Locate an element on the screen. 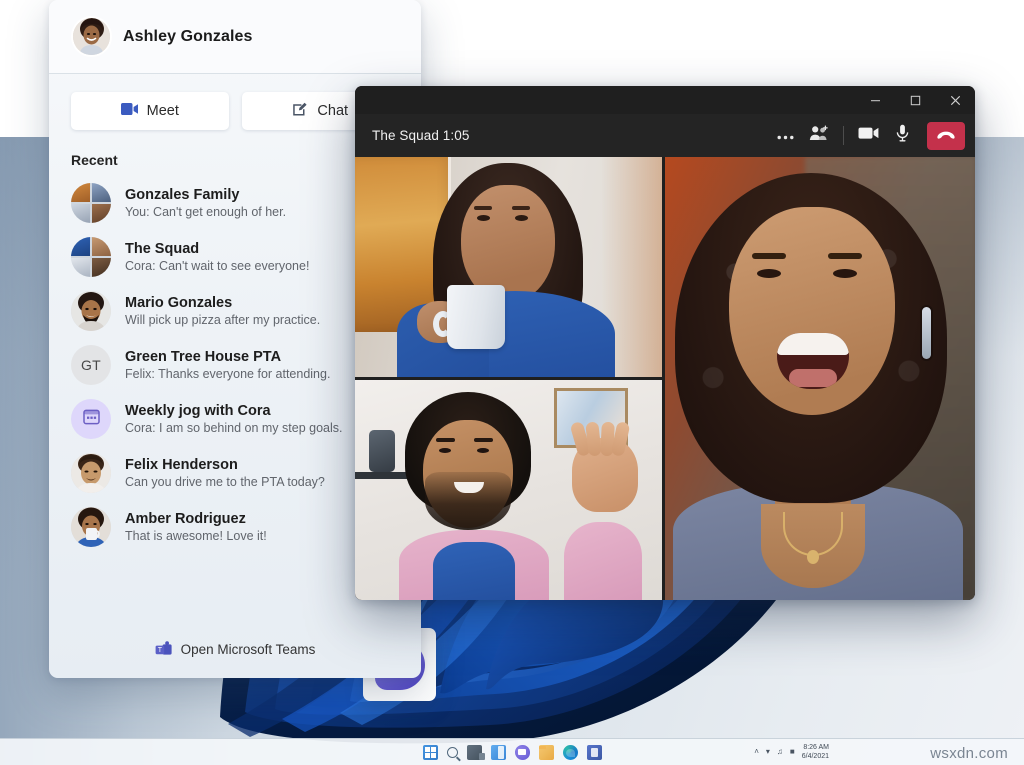  chat-preview: Will pick up pizza after my practice. is located at coordinates (223, 319).